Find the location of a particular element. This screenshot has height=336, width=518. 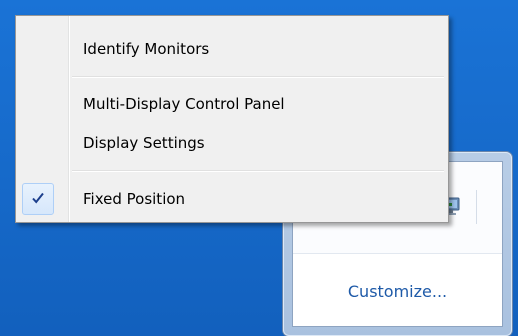

checkmark-icon is located at coordinates (38, 198).